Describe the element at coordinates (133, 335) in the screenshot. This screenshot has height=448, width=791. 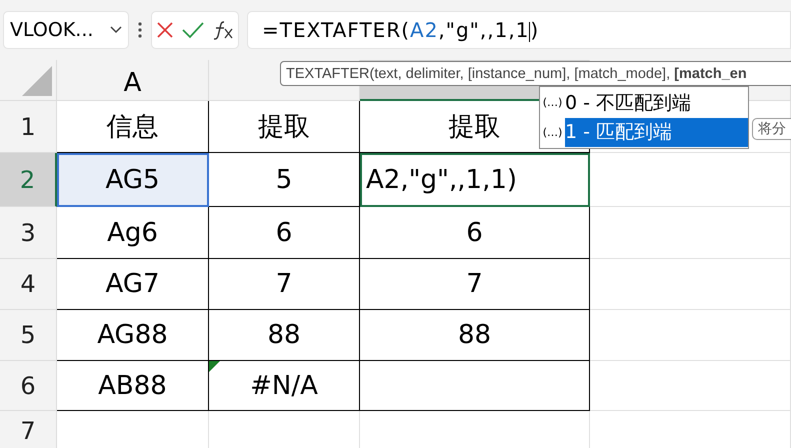
I see `table-cell: AG88` at that location.